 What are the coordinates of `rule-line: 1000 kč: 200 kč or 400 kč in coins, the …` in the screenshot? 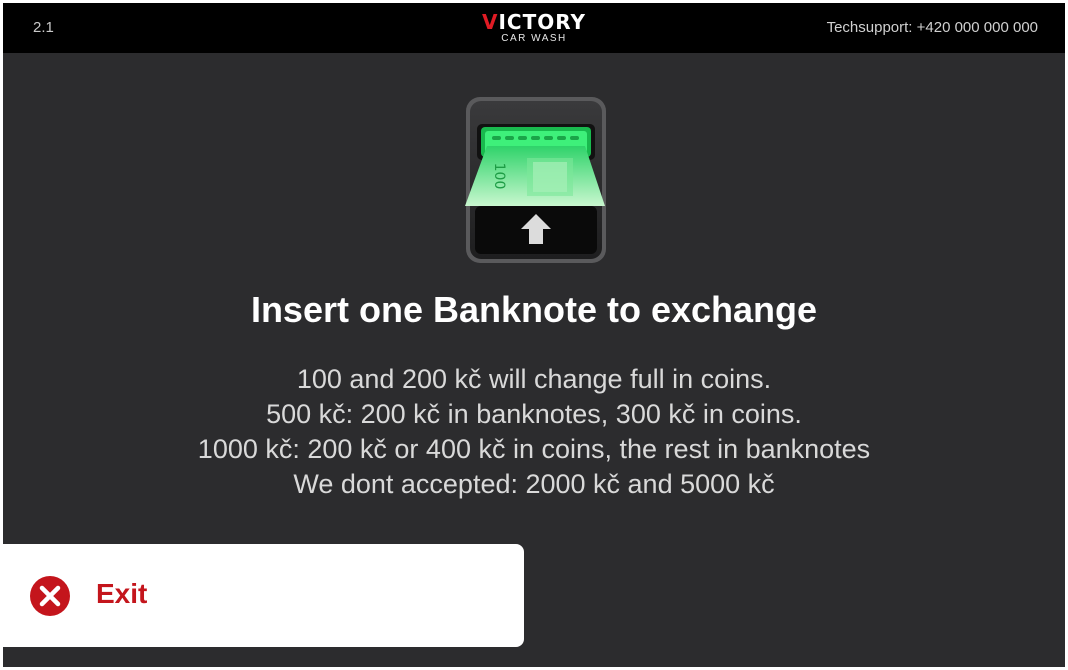 It's located at (534, 449).